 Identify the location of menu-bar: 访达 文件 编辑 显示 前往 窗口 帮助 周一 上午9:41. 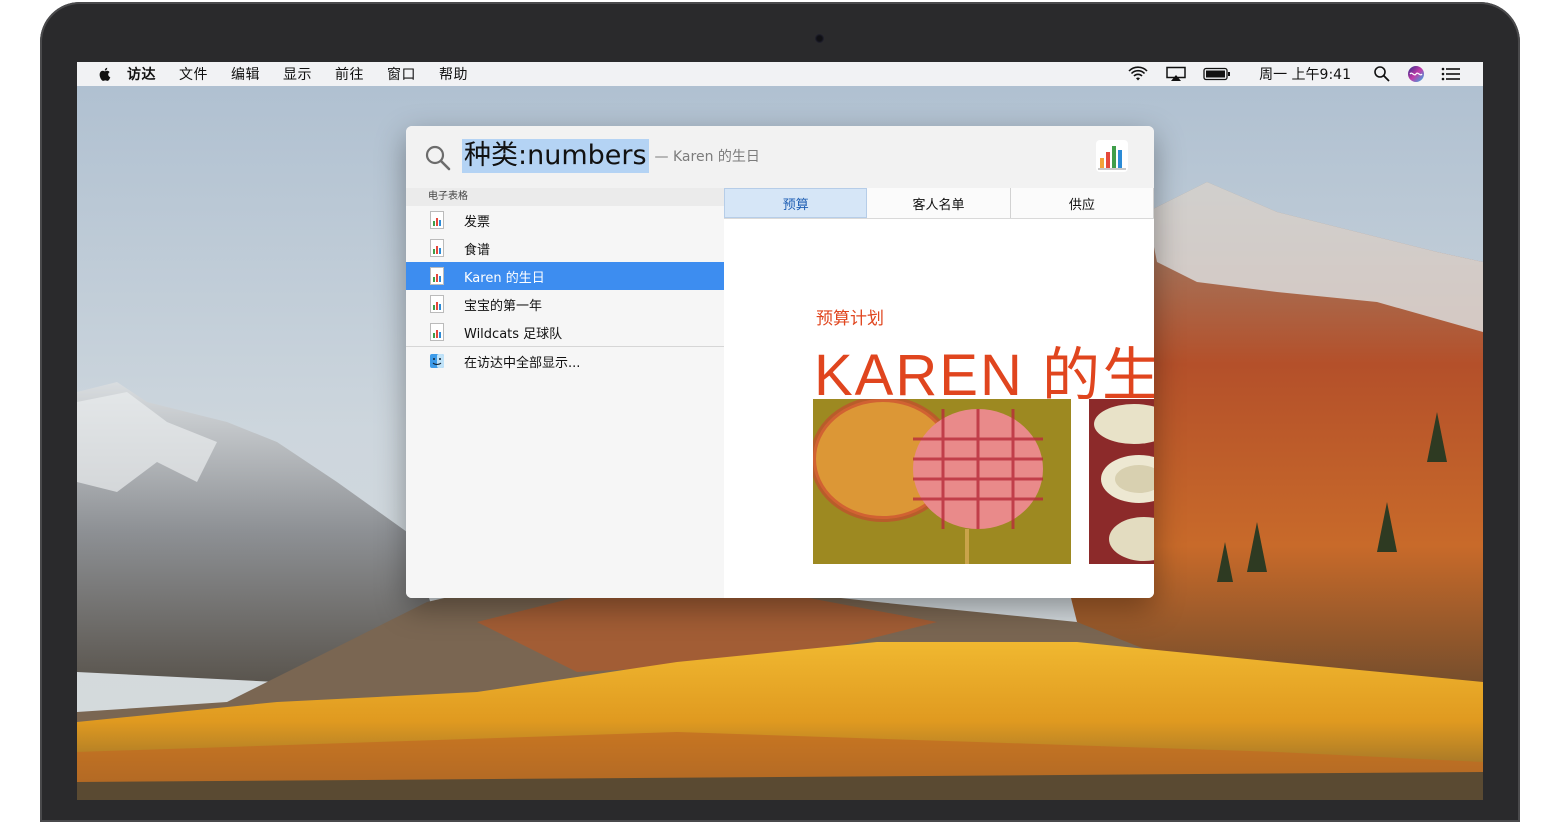
(780, 74).